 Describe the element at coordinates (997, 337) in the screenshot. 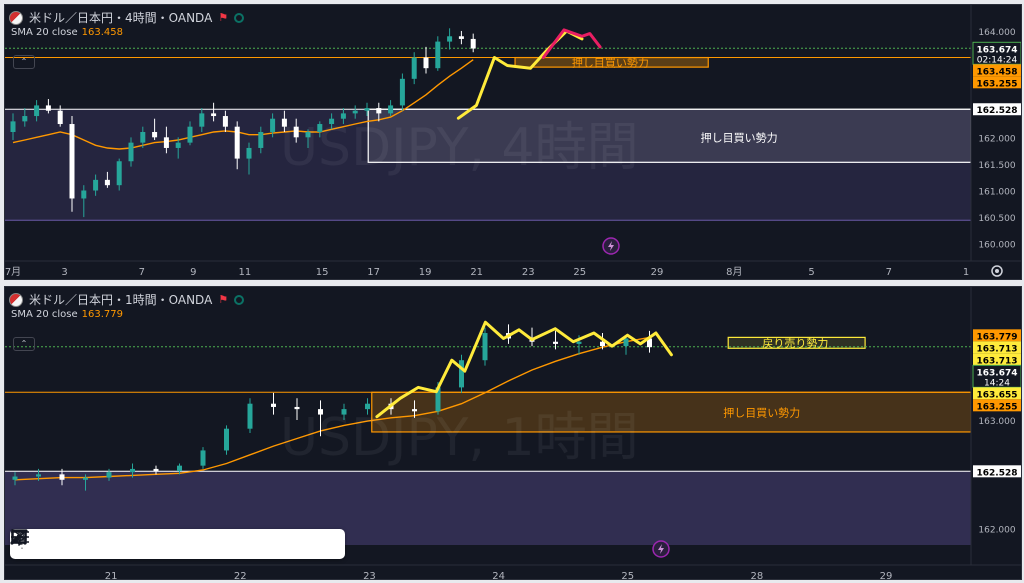

I see `price-label-text: 163.779` at that location.